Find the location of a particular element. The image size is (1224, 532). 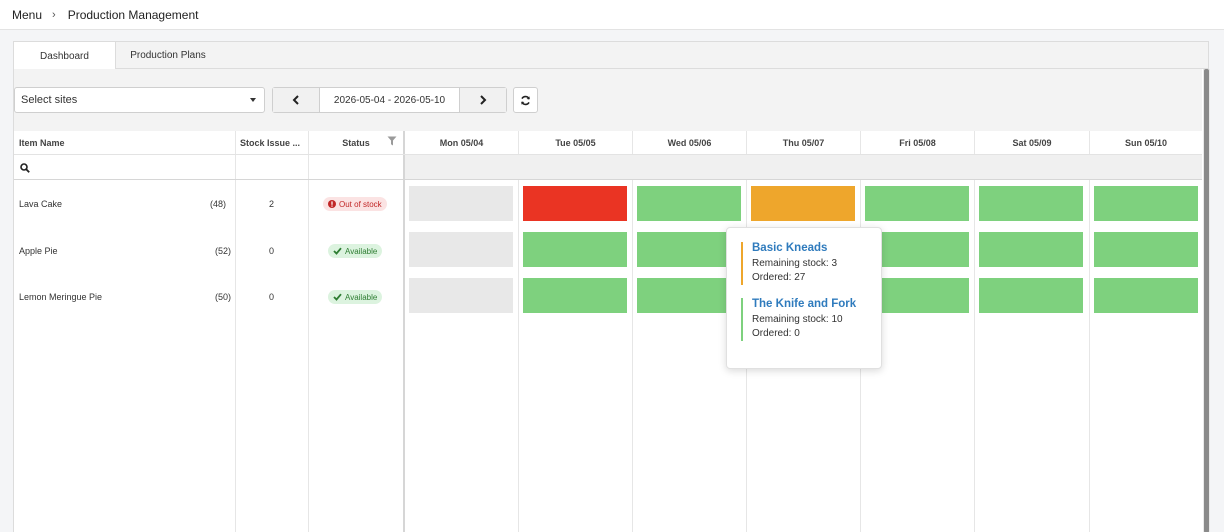

breadcrumb: Menu › Production Management is located at coordinates (612, 15).